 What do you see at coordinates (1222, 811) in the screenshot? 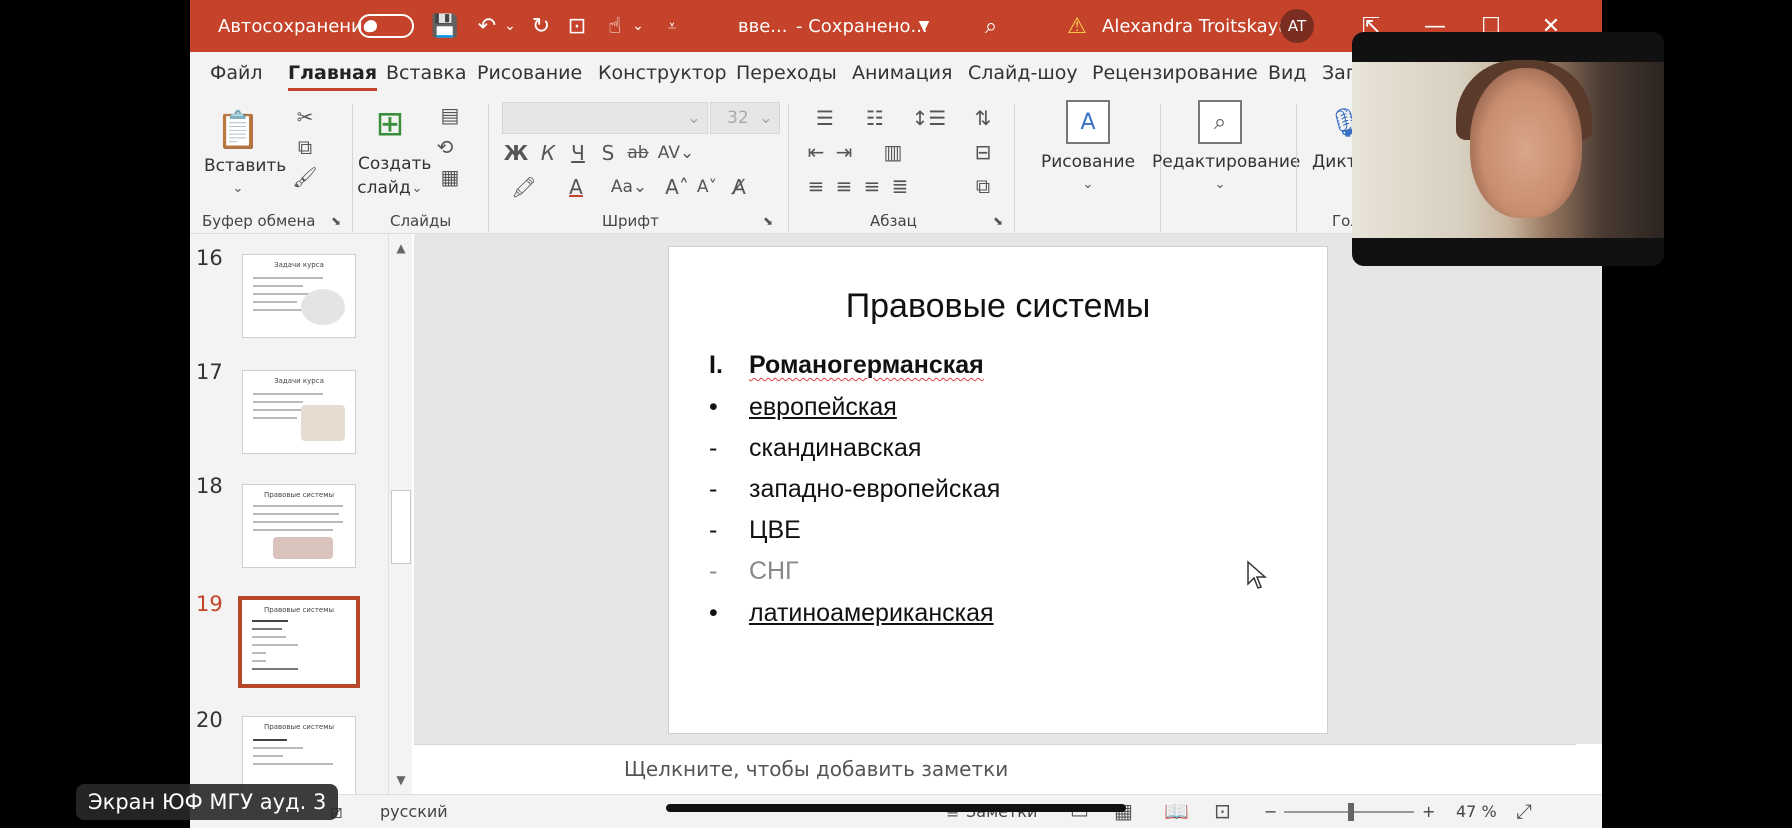
I see `slideshow-view-icon: ⊡` at bounding box center [1222, 811].